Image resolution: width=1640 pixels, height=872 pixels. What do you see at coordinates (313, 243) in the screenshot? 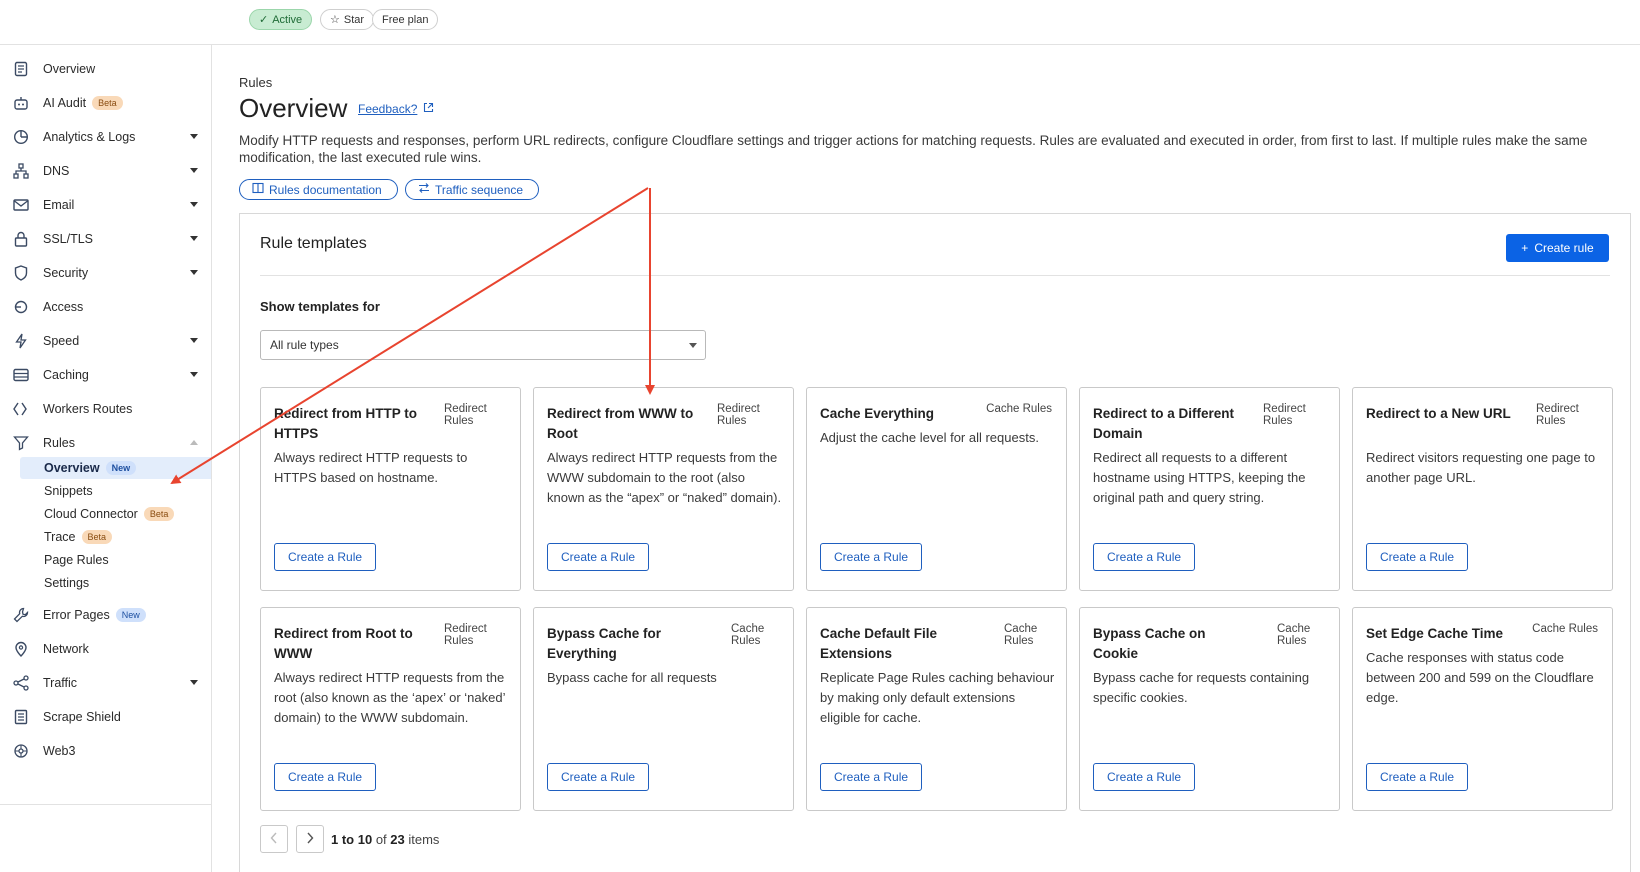
I see `rule-templates-heading: Rule templates` at bounding box center [313, 243].